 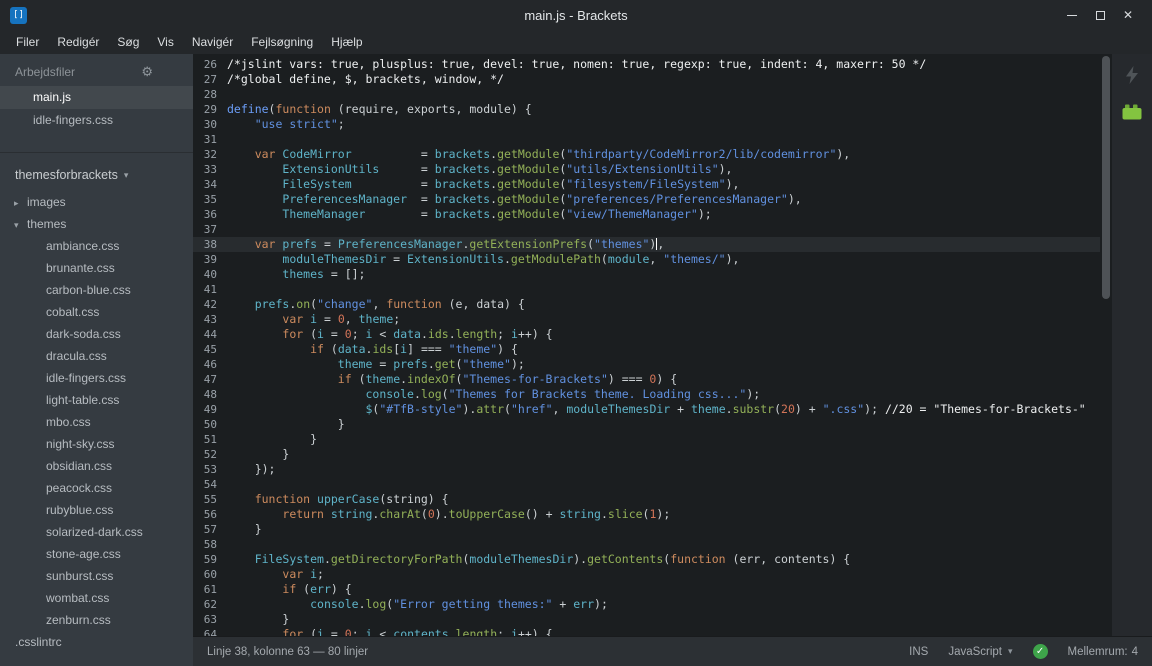 I want to click on code-line-55: 55 function upperCase(string) {, so click(x=652, y=499).